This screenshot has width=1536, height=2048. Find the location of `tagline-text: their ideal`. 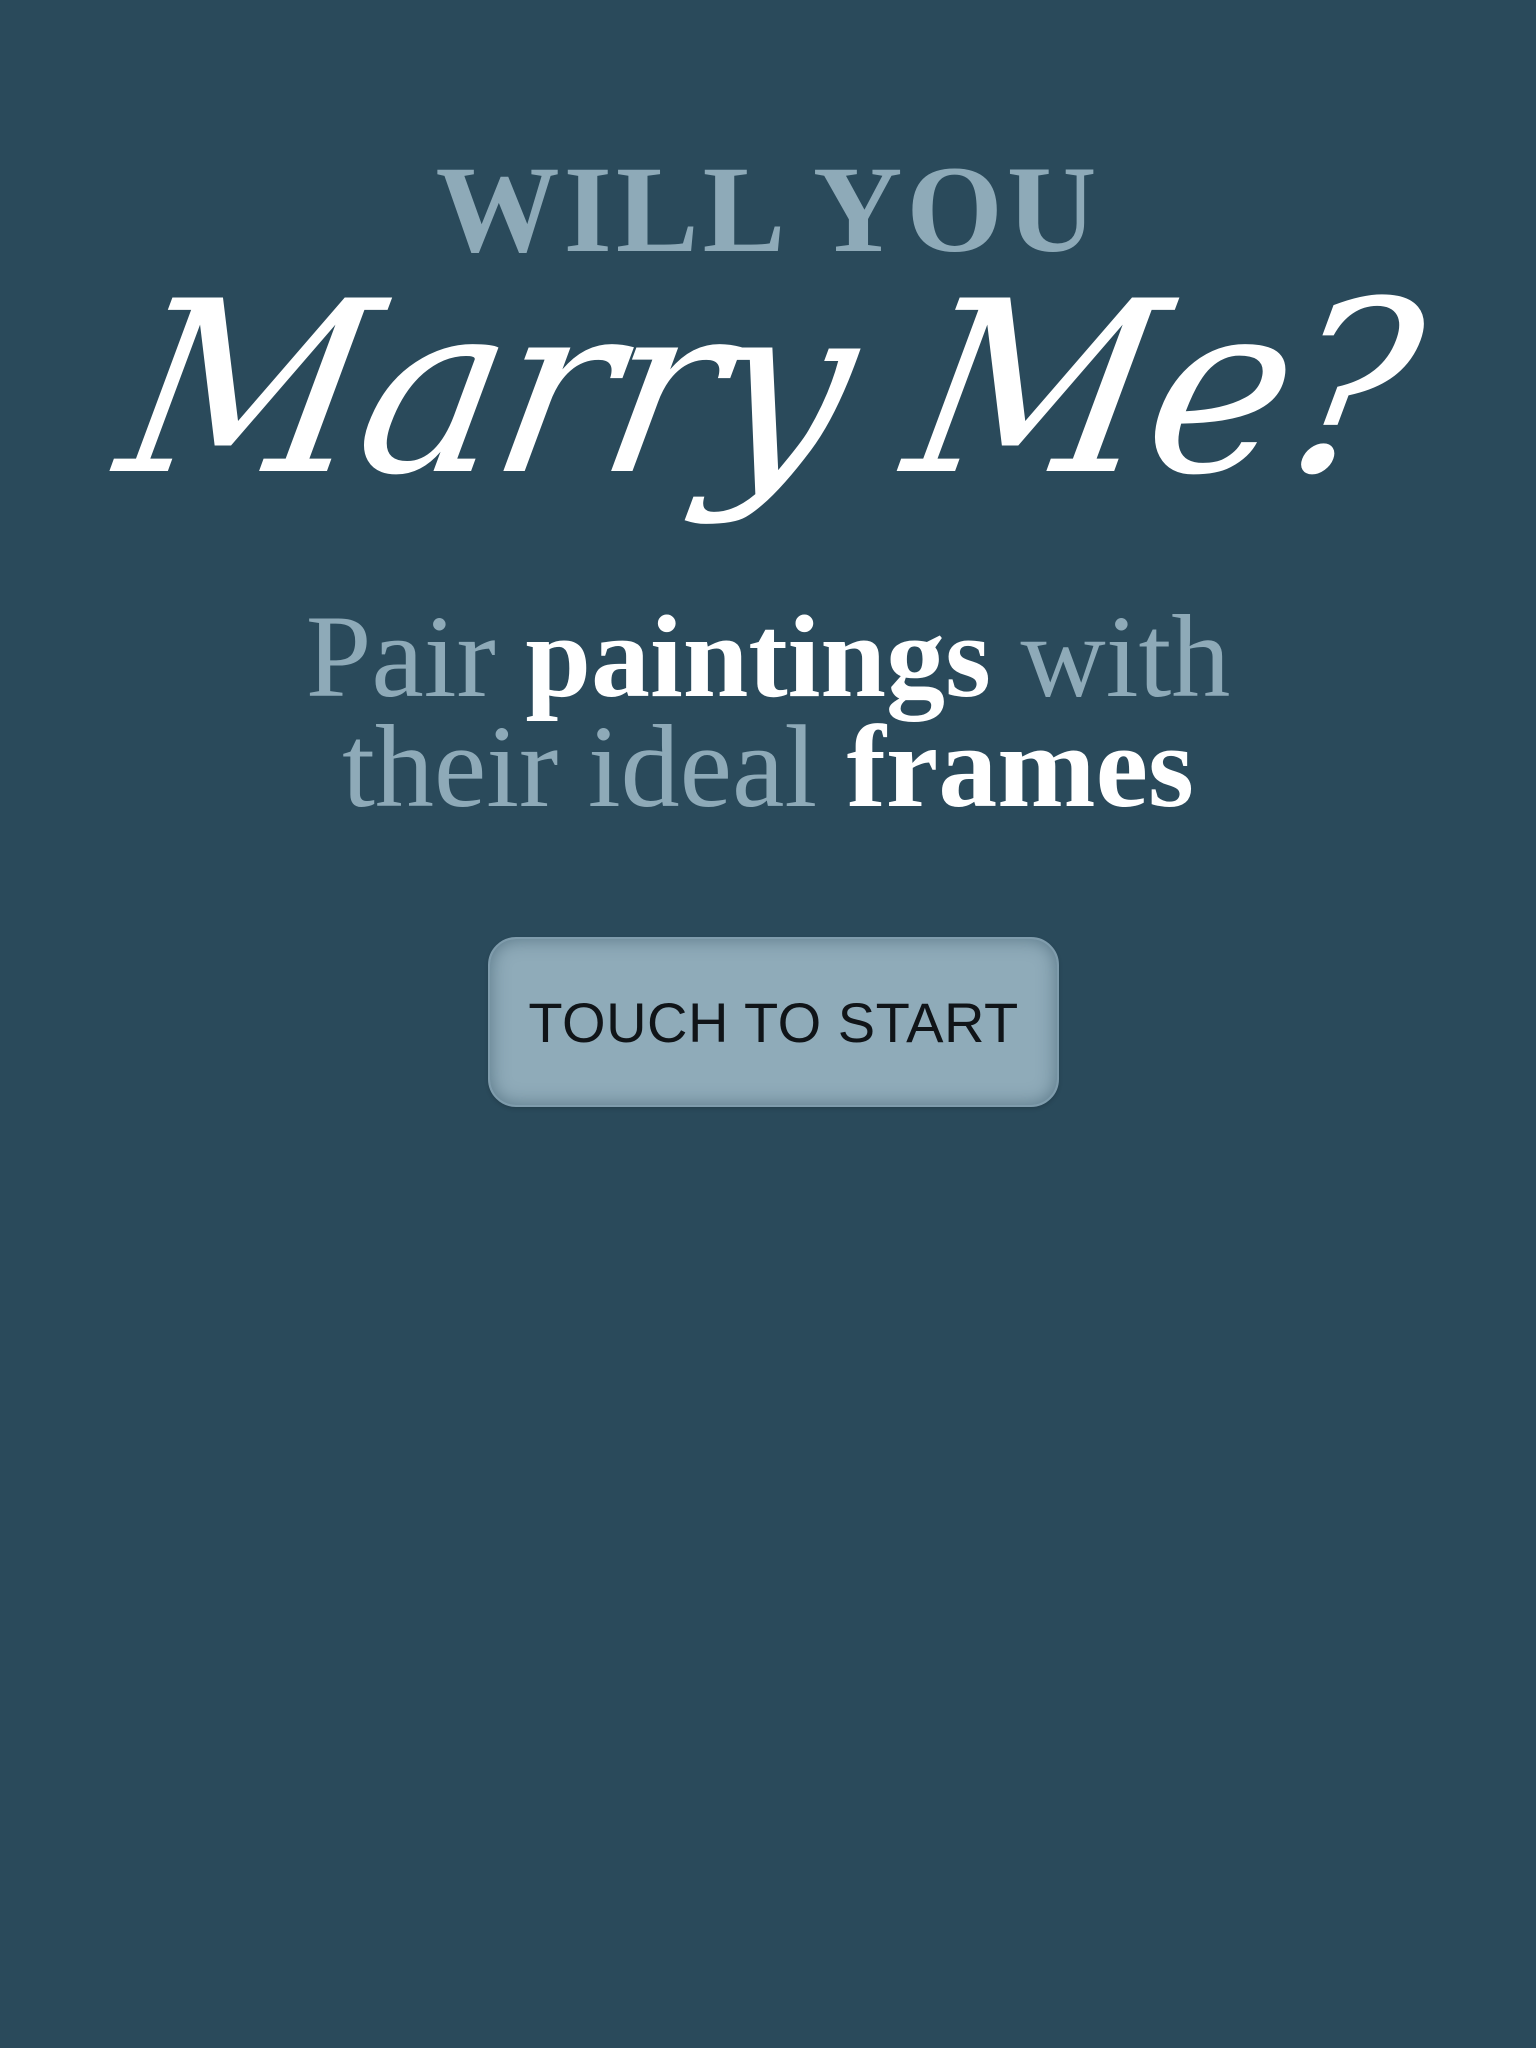

tagline-text: their ideal is located at coordinates (594, 766).